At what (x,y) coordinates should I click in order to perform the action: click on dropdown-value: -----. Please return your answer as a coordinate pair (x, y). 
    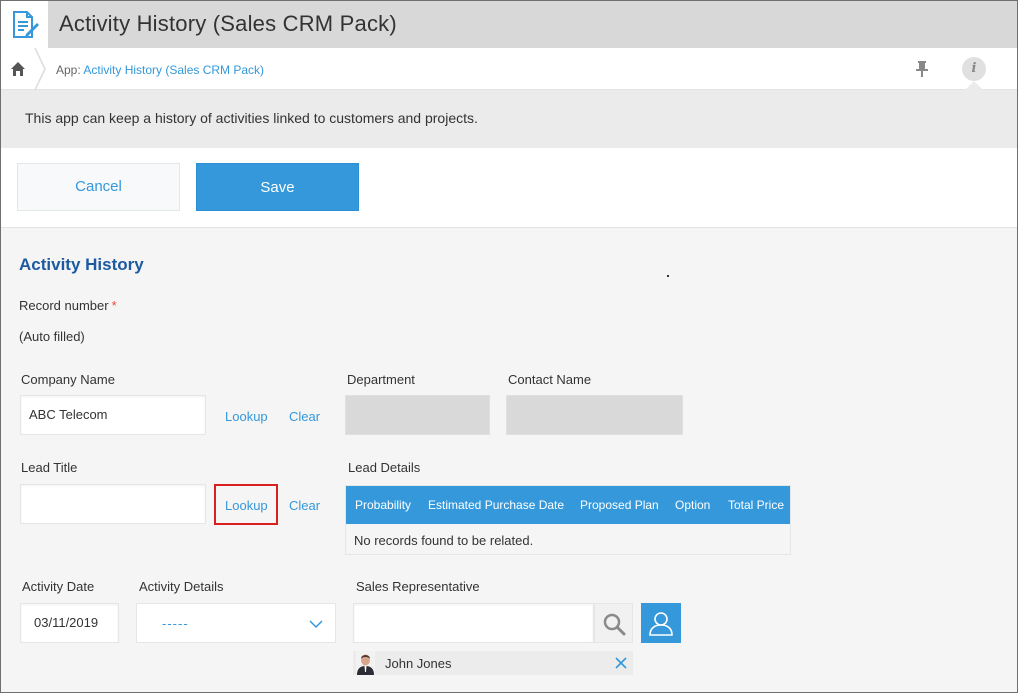
    Looking at the image, I should click on (175, 623).